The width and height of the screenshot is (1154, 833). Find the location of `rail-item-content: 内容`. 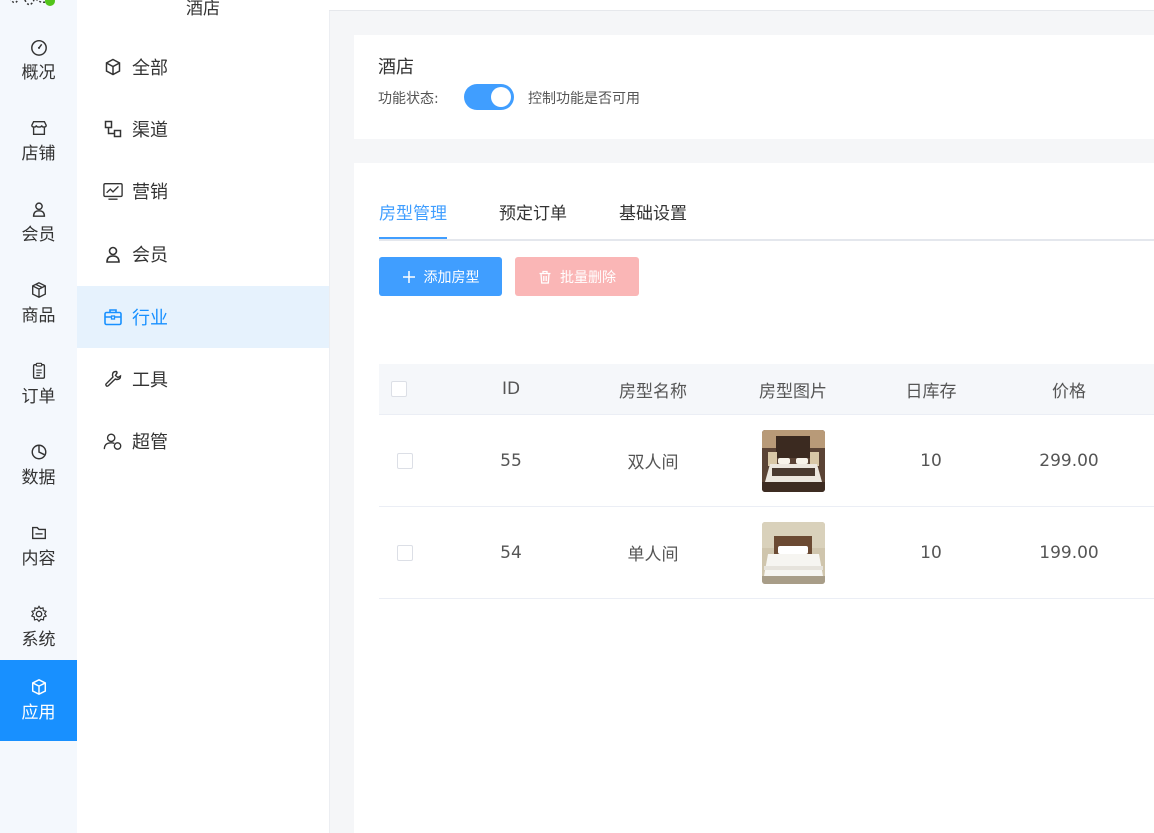

rail-item-content: 内容 is located at coordinates (38, 546).